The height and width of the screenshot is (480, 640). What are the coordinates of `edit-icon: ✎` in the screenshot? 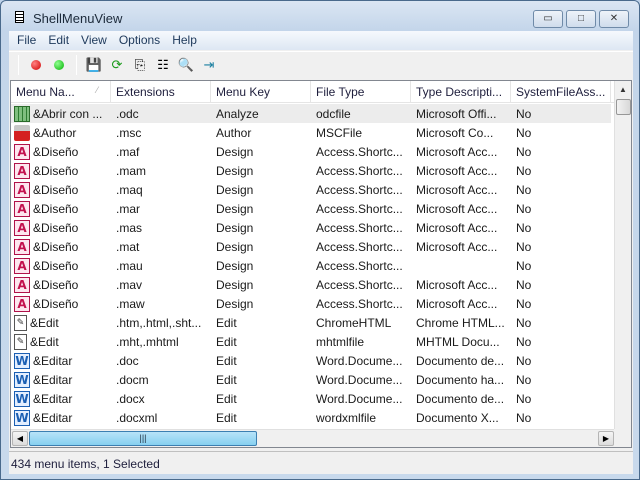 It's located at (20, 341).